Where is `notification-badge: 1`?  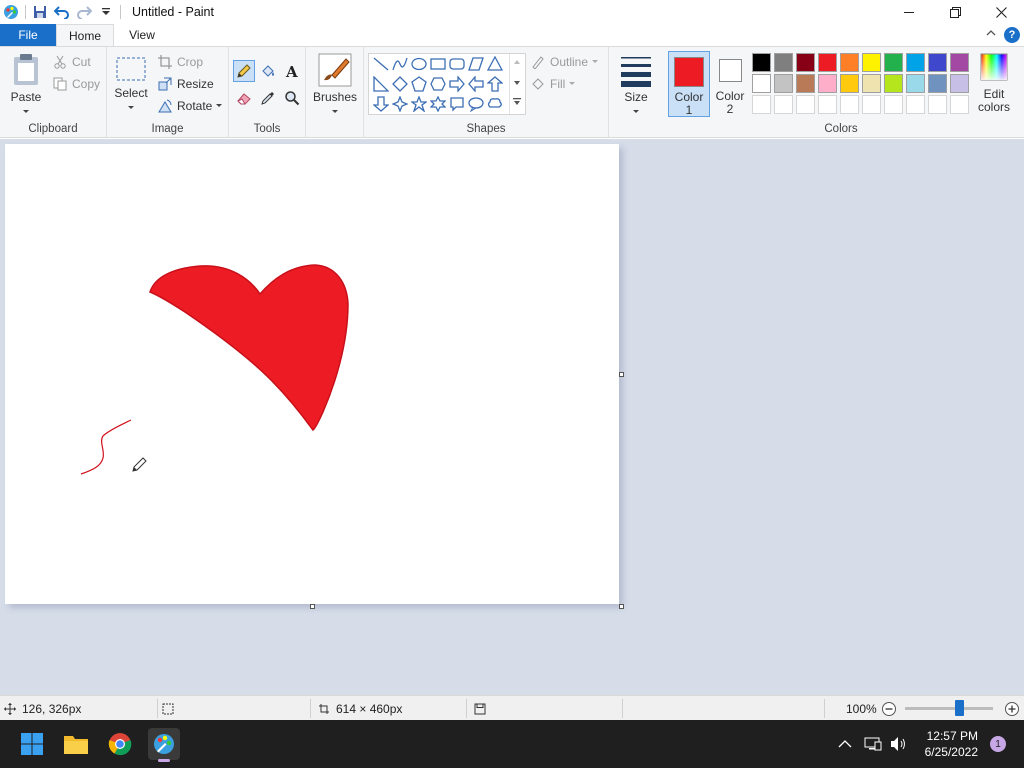 notification-badge: 1 is located at coordinates (998, 744).